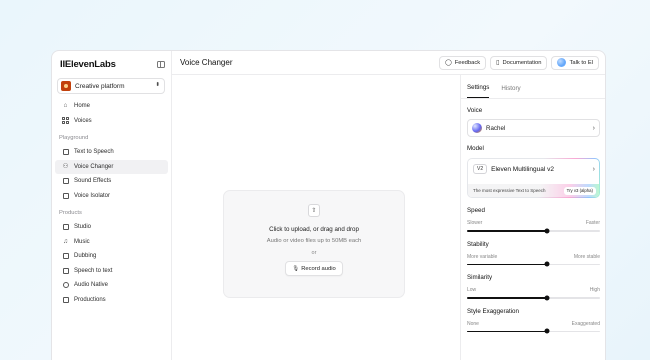 The width and height of the screenshot is (650, 360). What do you see at coordinates (533, 128) in the screenshot?
I see `voice-selector: Rachel ›` at bounding box center [533, 128].